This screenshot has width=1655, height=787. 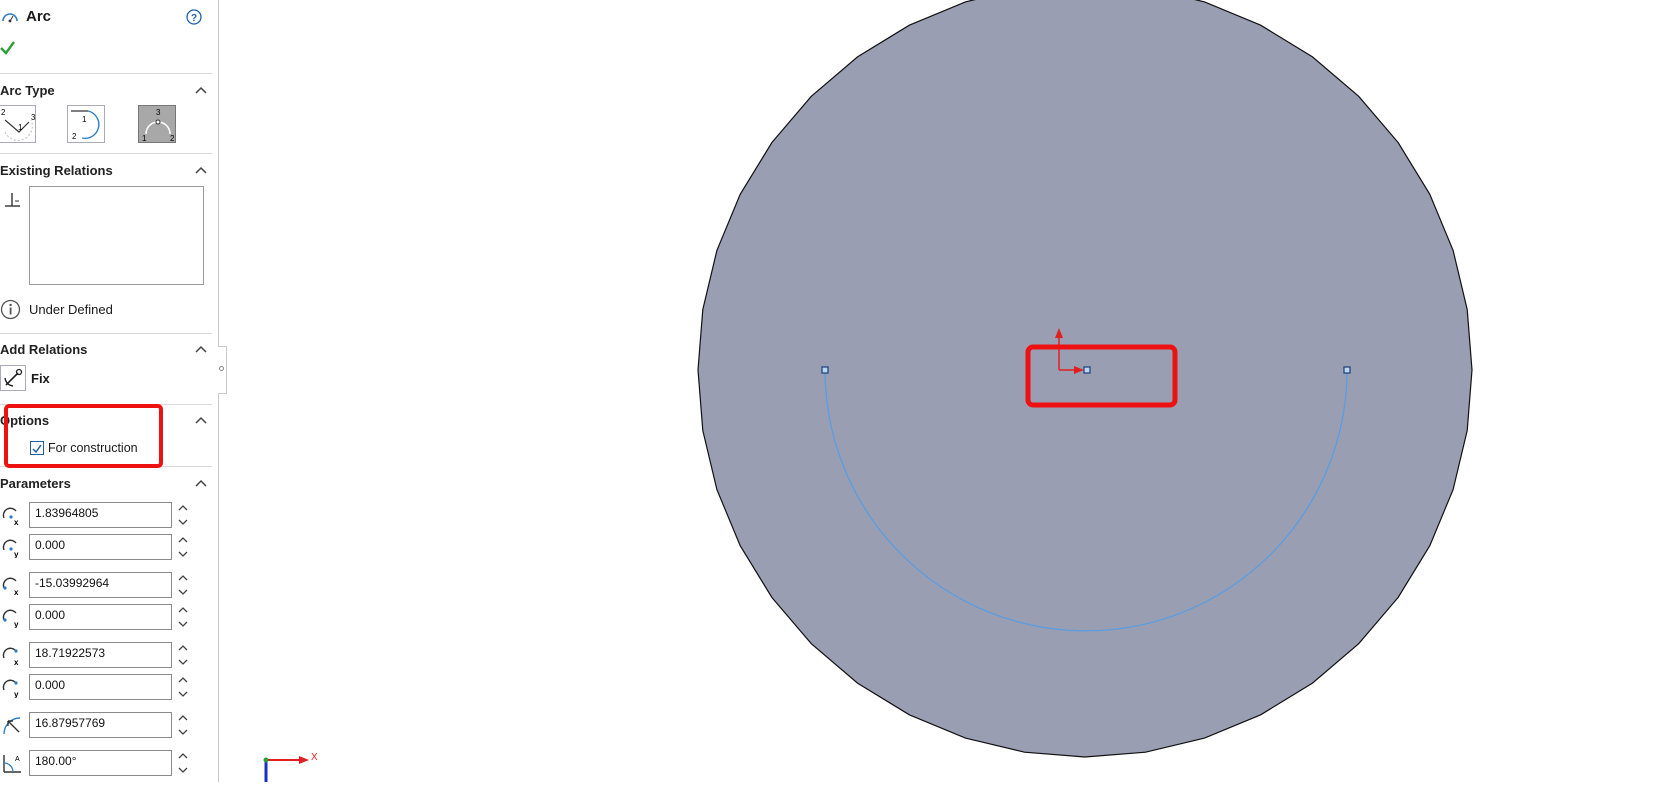 What do you see at coordinates (10, 548) in the screenshot?
I see `center-y-icon: y` at bounding box center [10, 548].